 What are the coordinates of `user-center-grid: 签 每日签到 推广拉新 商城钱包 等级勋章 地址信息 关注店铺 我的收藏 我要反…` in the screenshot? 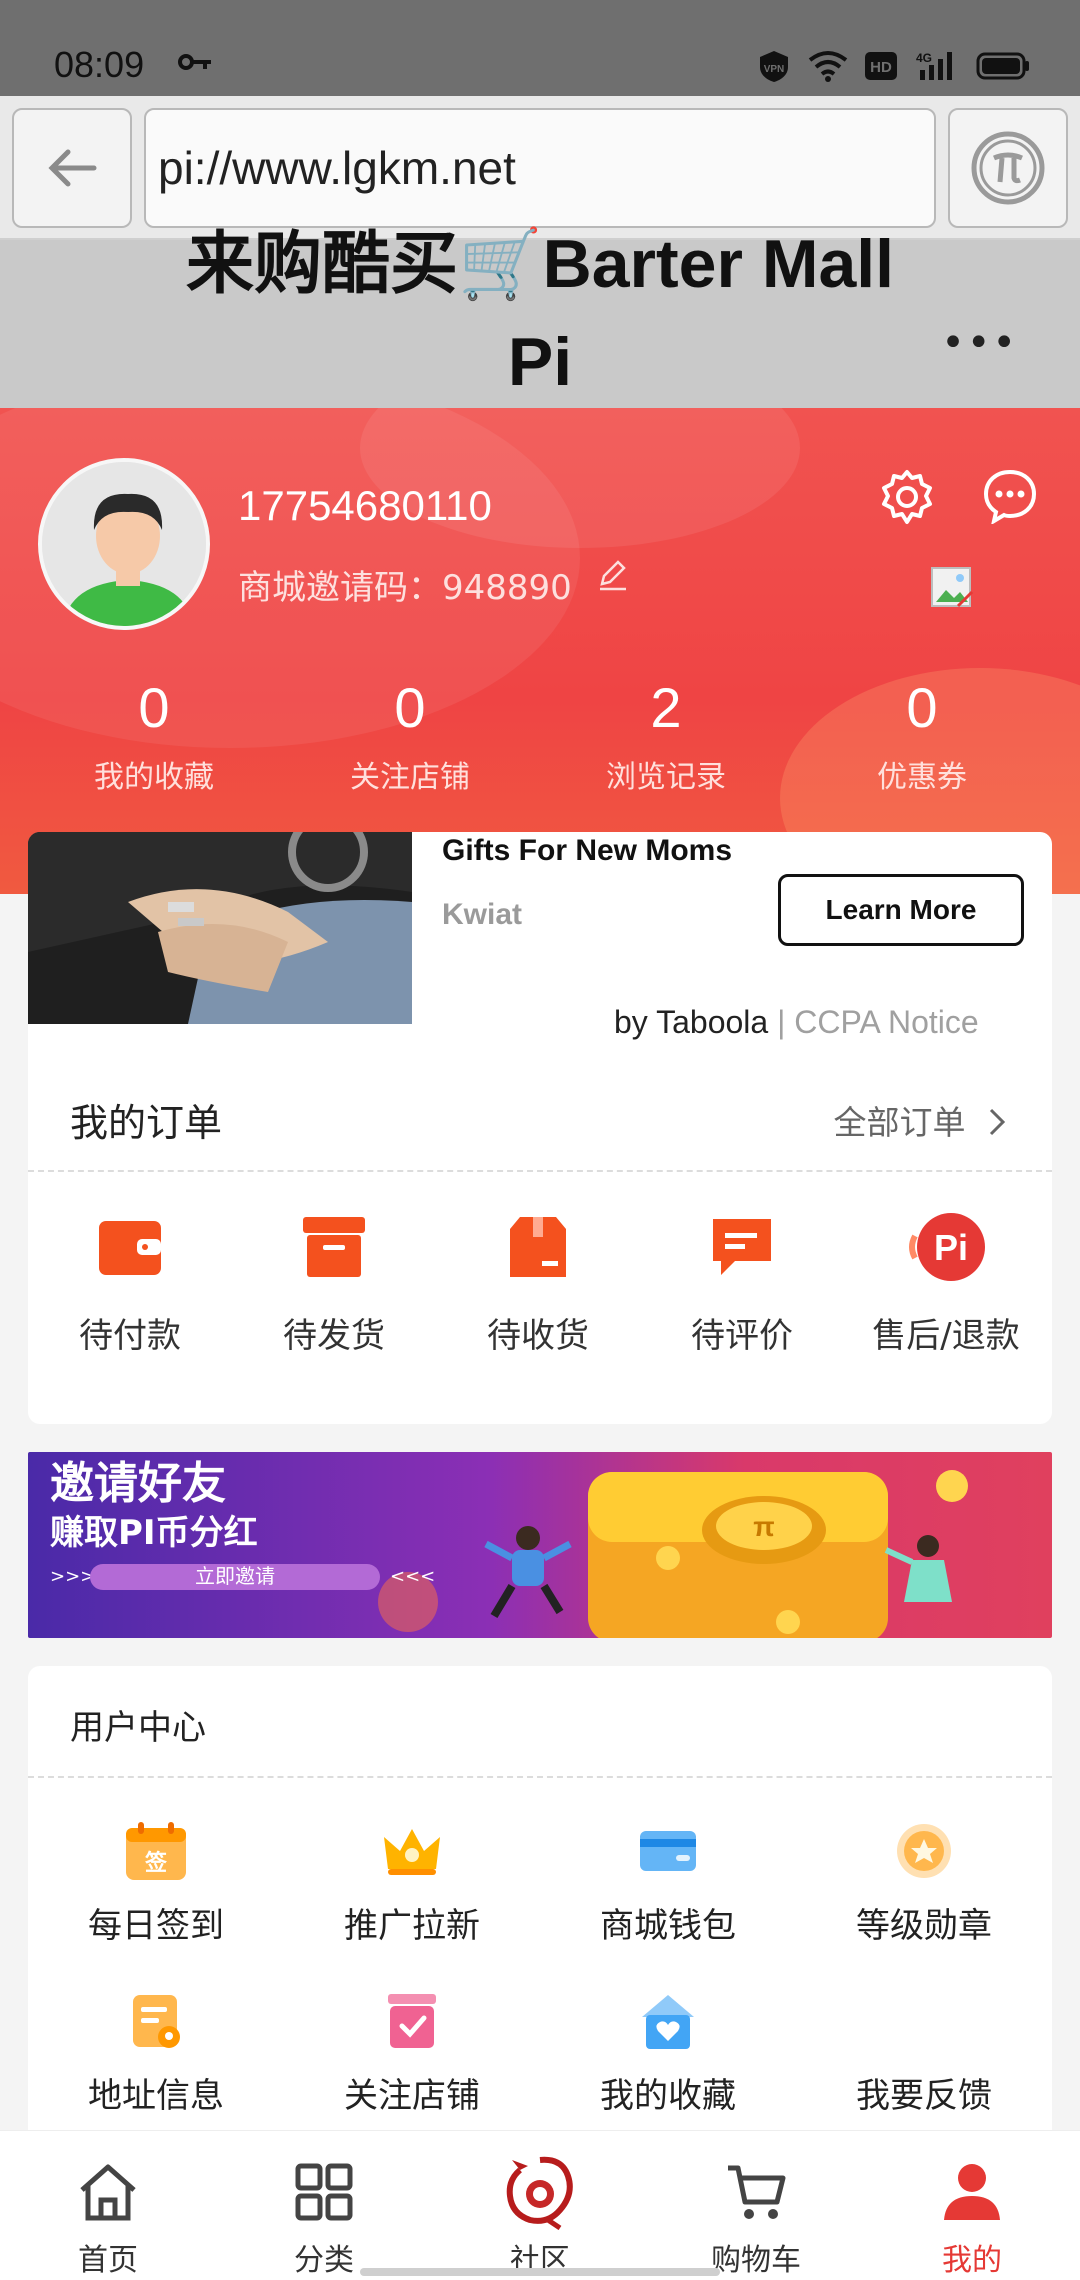 It's located at (540, 1986).